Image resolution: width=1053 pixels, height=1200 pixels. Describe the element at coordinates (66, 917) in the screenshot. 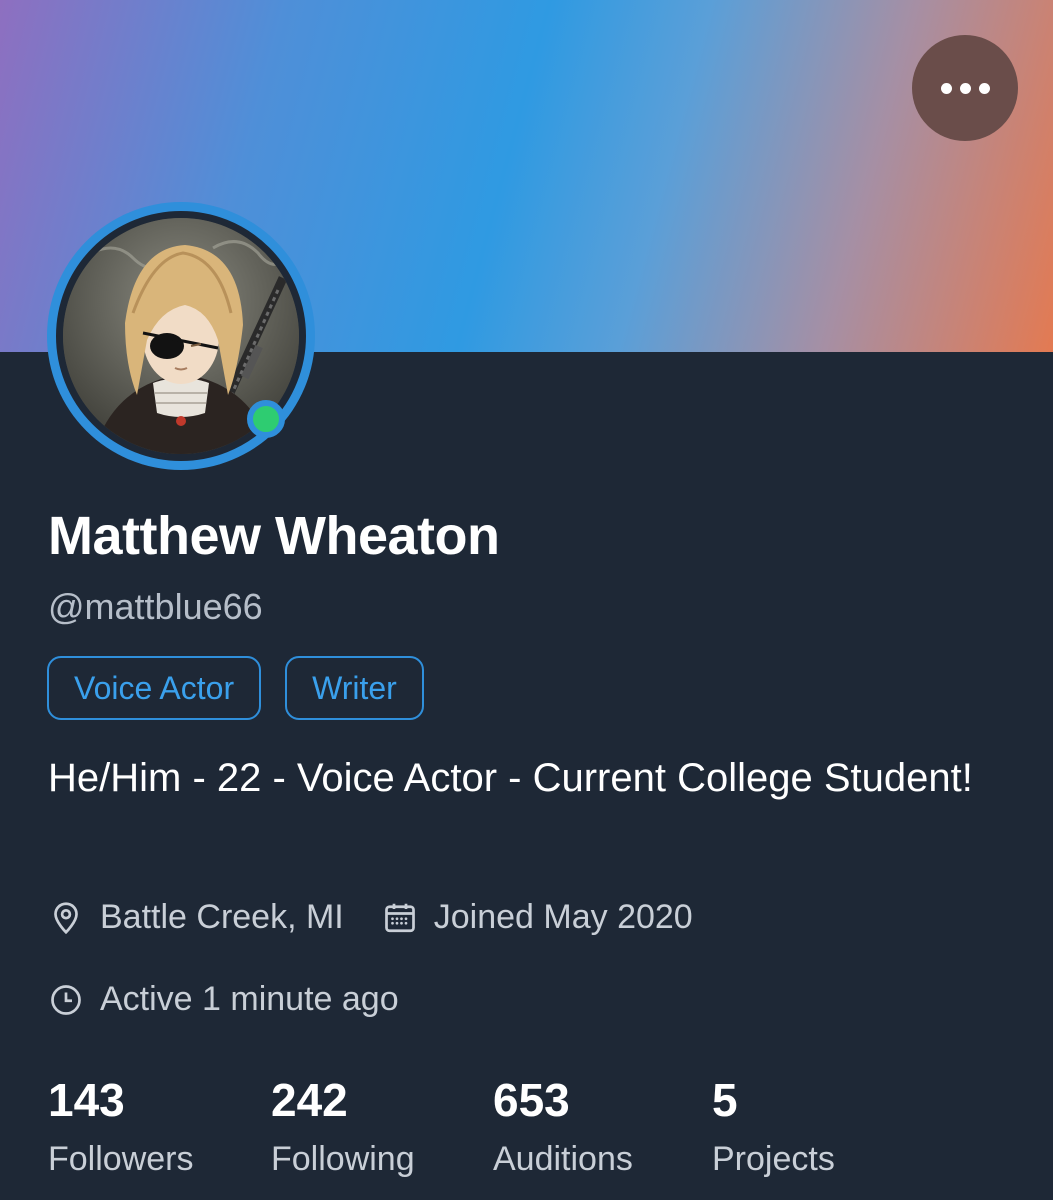

I see `map-pin-icon` at that location.